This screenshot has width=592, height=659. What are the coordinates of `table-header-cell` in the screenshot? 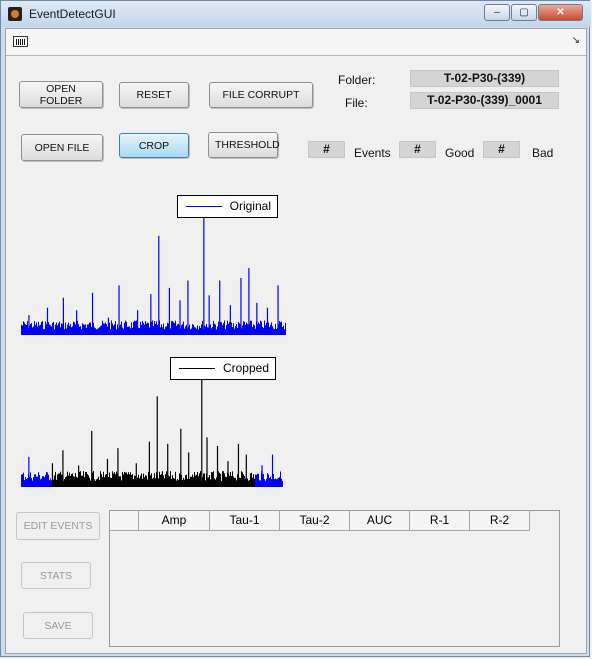 It's located at (124, 521).